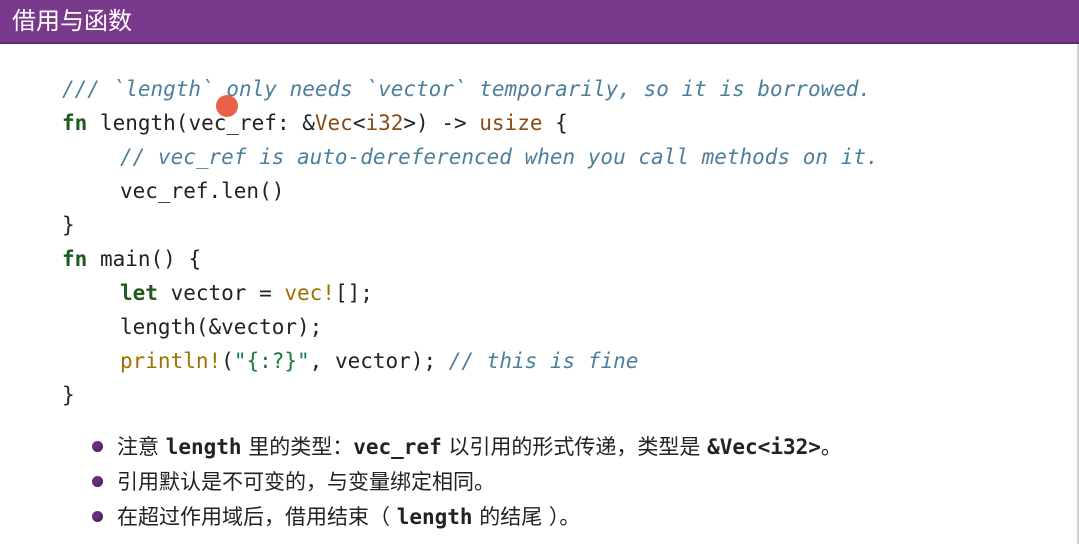 This screenshot has height=544, width=1079. What do you see at coordinates (309, 293) in the screenshot?
I see `macro-vec: vec!` at bounding box center [309, 293].